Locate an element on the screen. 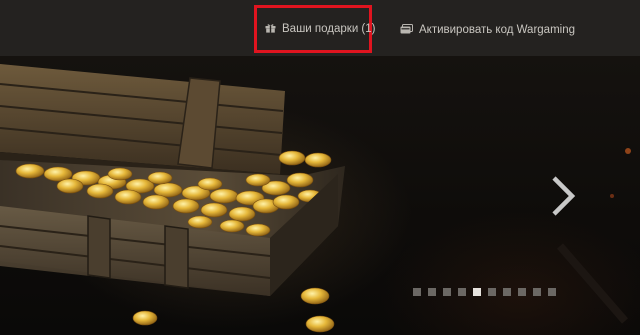 Image resolution: width=640 pixels, height=335 pixels. your-gifts-label: Ваши подарки (1) is located at coordinates (329, 29).